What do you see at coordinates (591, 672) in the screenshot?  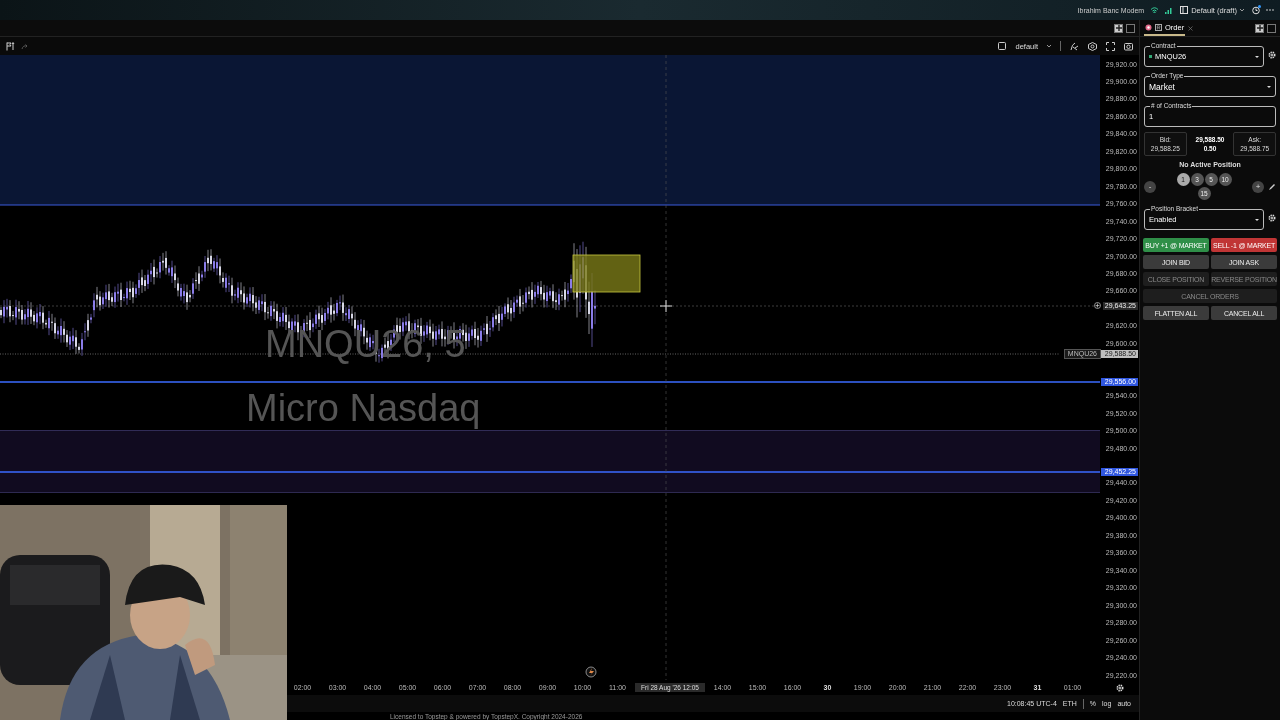 I see `event-icon` at bounding box center [591, 672].